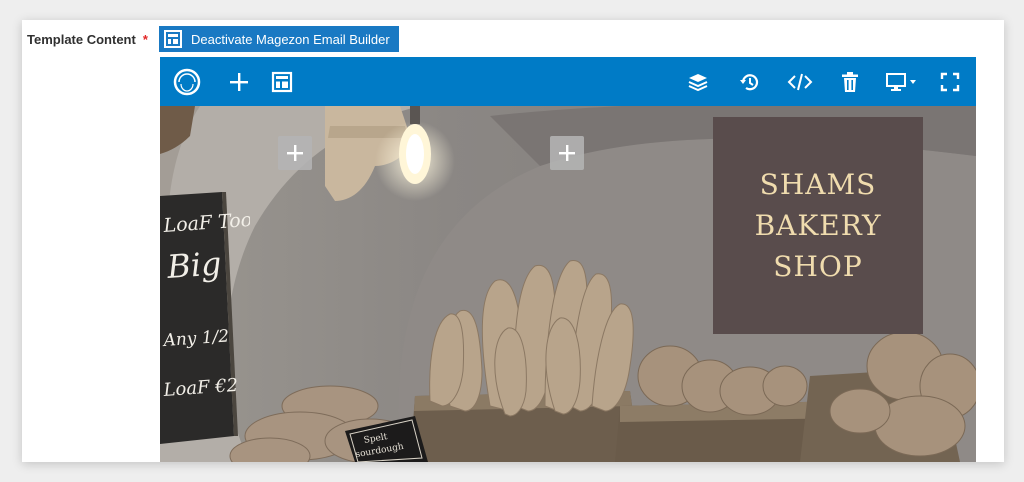  Describe the element at coordinates (800, 81) in the screenshot. I see `code-icon` at that location.